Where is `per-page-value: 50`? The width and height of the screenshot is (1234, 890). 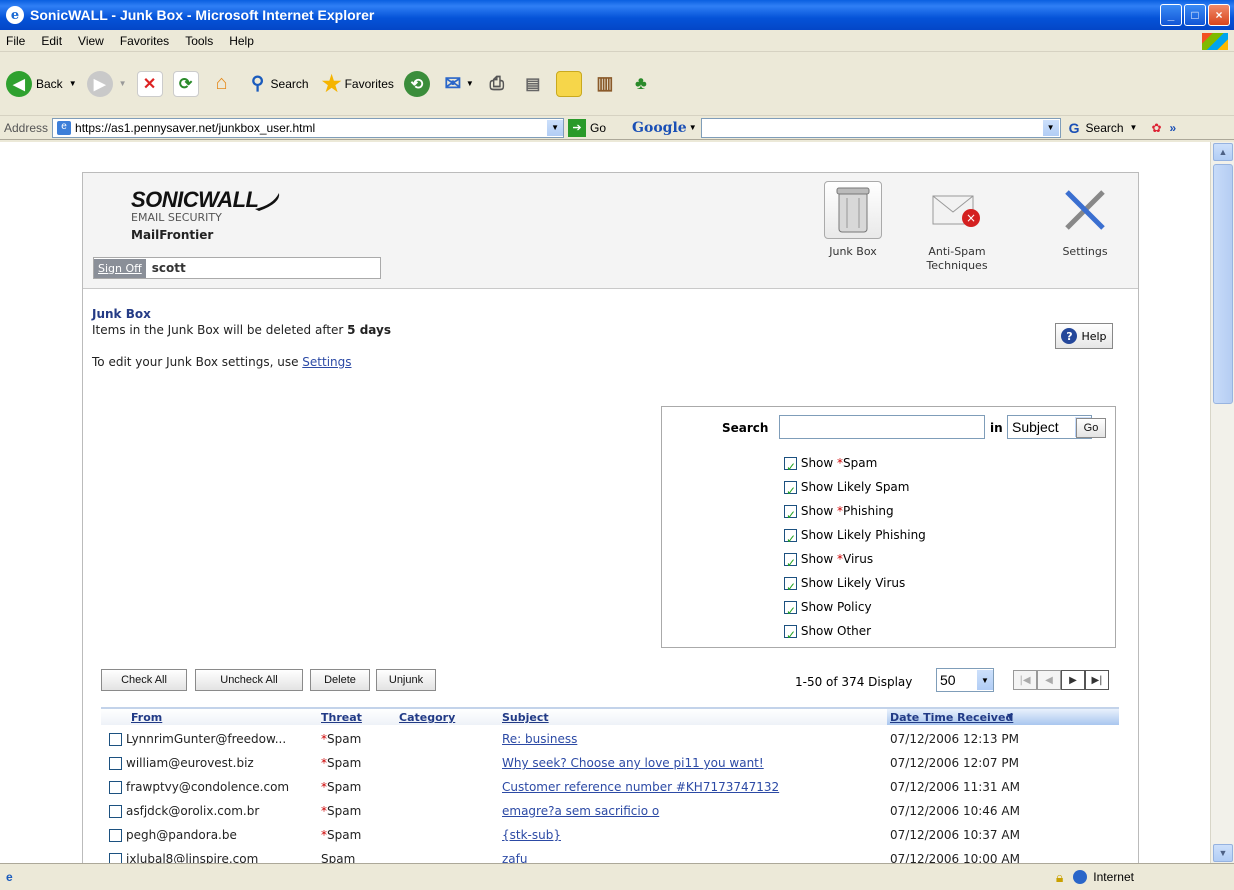 per-page-value: 50 is located at coordinates (948, 680).